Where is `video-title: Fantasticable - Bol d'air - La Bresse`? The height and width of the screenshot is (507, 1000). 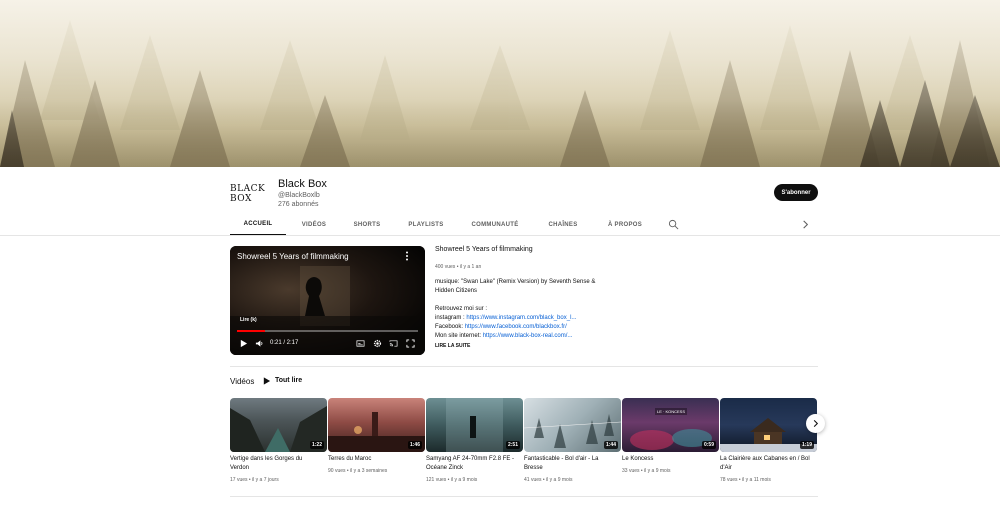
video-title: Fantasticable - Bol d'air - La Bresse is located at coordinates (570, 464).